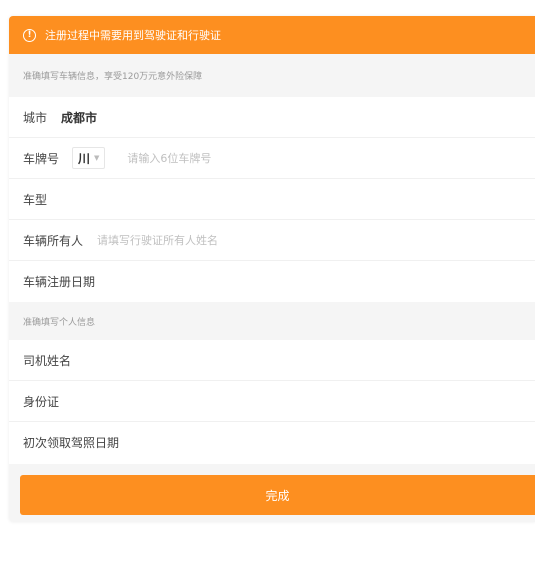  Describe the element at coordinates (35, 117) in the screenshot. I see `city-label: 城市` at that location.